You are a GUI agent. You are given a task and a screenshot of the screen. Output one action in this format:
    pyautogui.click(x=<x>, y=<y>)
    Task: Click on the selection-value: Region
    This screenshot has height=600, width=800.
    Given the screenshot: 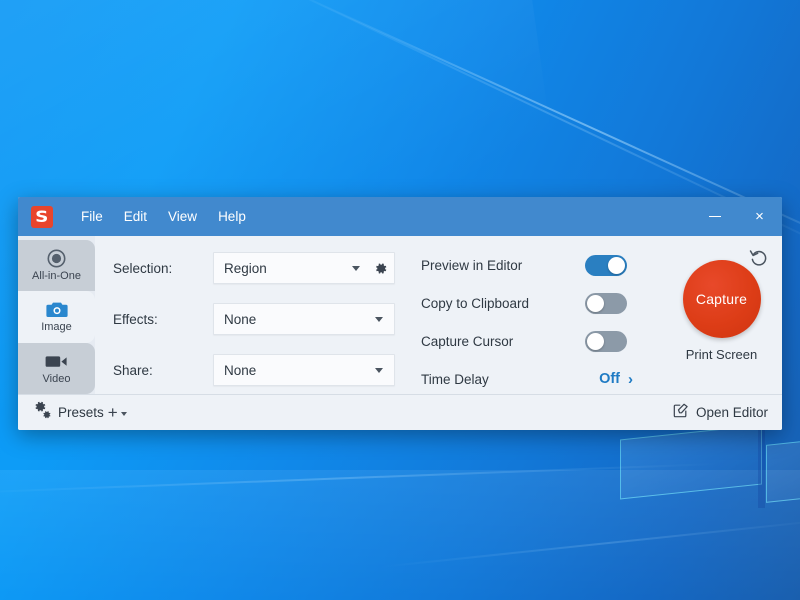 What is the action you would take?
    pyautogui.click(x=245, y=268)
    